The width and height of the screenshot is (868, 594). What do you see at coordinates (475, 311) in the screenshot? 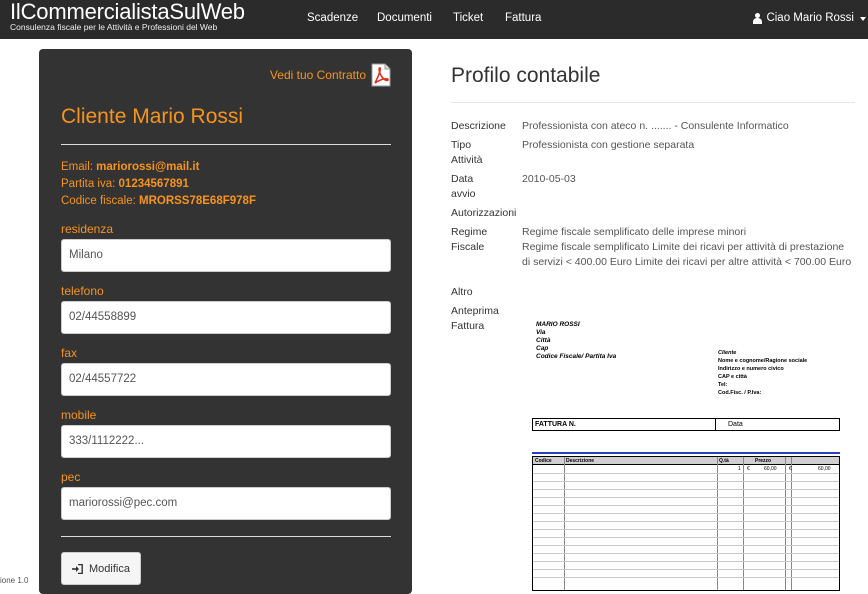
I see `anteprima-label-line1: Anteprima` at bounding box center [475, 311].